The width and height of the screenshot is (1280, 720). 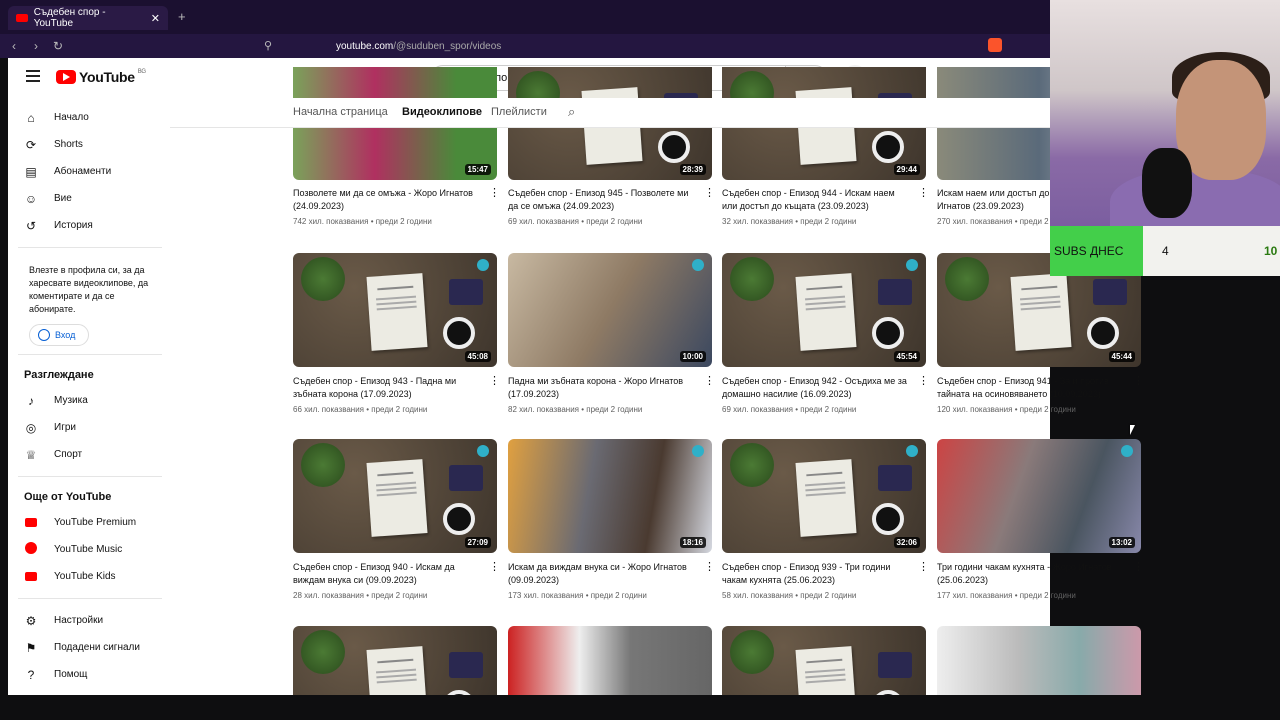 I want to click on channel-search-icon: ⌕, so click(x=571, y=112).